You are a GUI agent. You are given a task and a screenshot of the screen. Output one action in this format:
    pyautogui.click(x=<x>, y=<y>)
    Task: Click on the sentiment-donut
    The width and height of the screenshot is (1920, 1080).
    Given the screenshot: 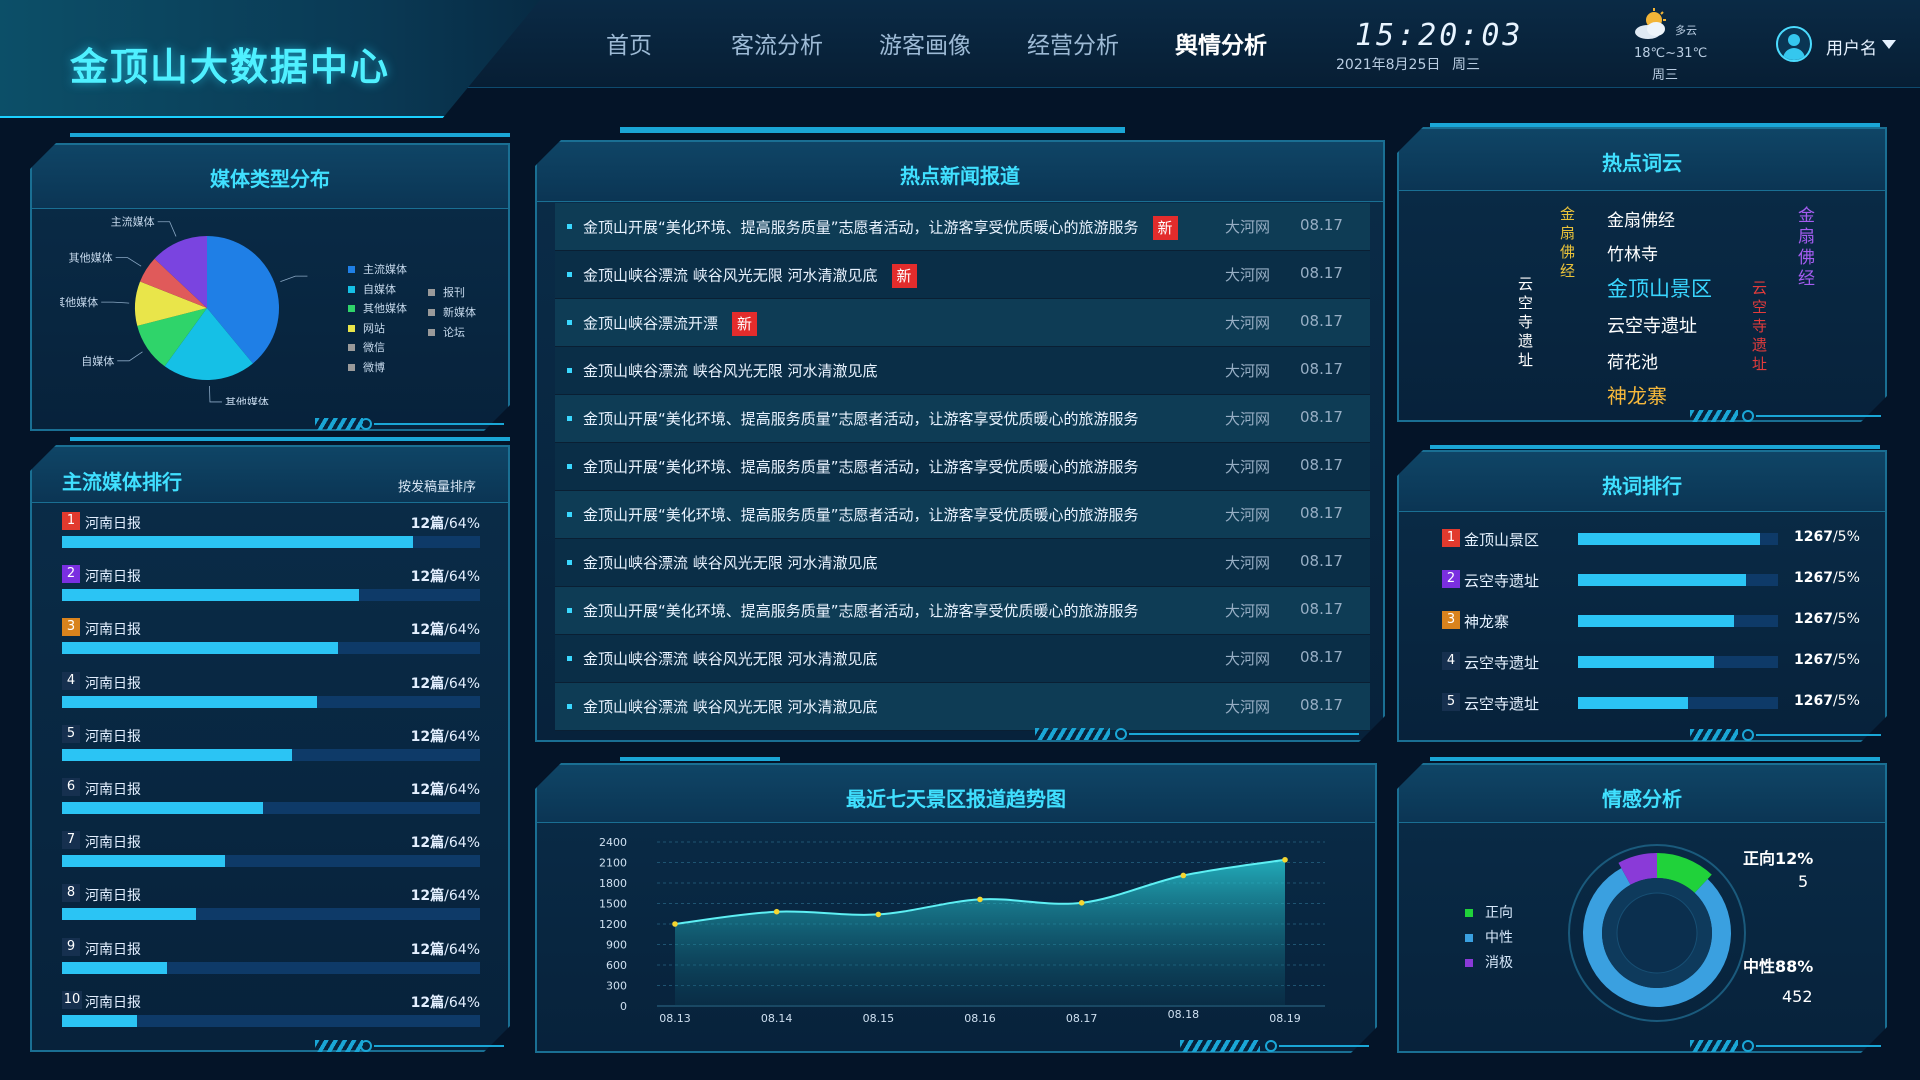 What is the action you would take?
    pyautogui.click(x=1657, y=933)
    